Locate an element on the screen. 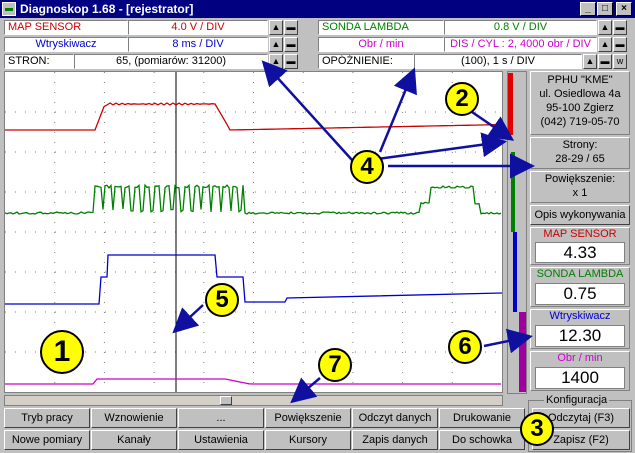 The image size is (635, 453). arrow-4-to-marker is located at coordinates (436, 151).